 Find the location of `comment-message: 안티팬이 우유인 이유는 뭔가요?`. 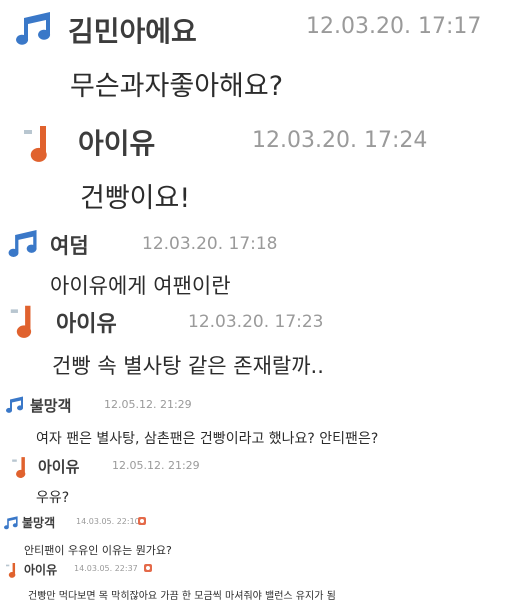

comment-message: 안티팬이 우유인 이유는 뭔가요? is located at coordinates (98, 550).